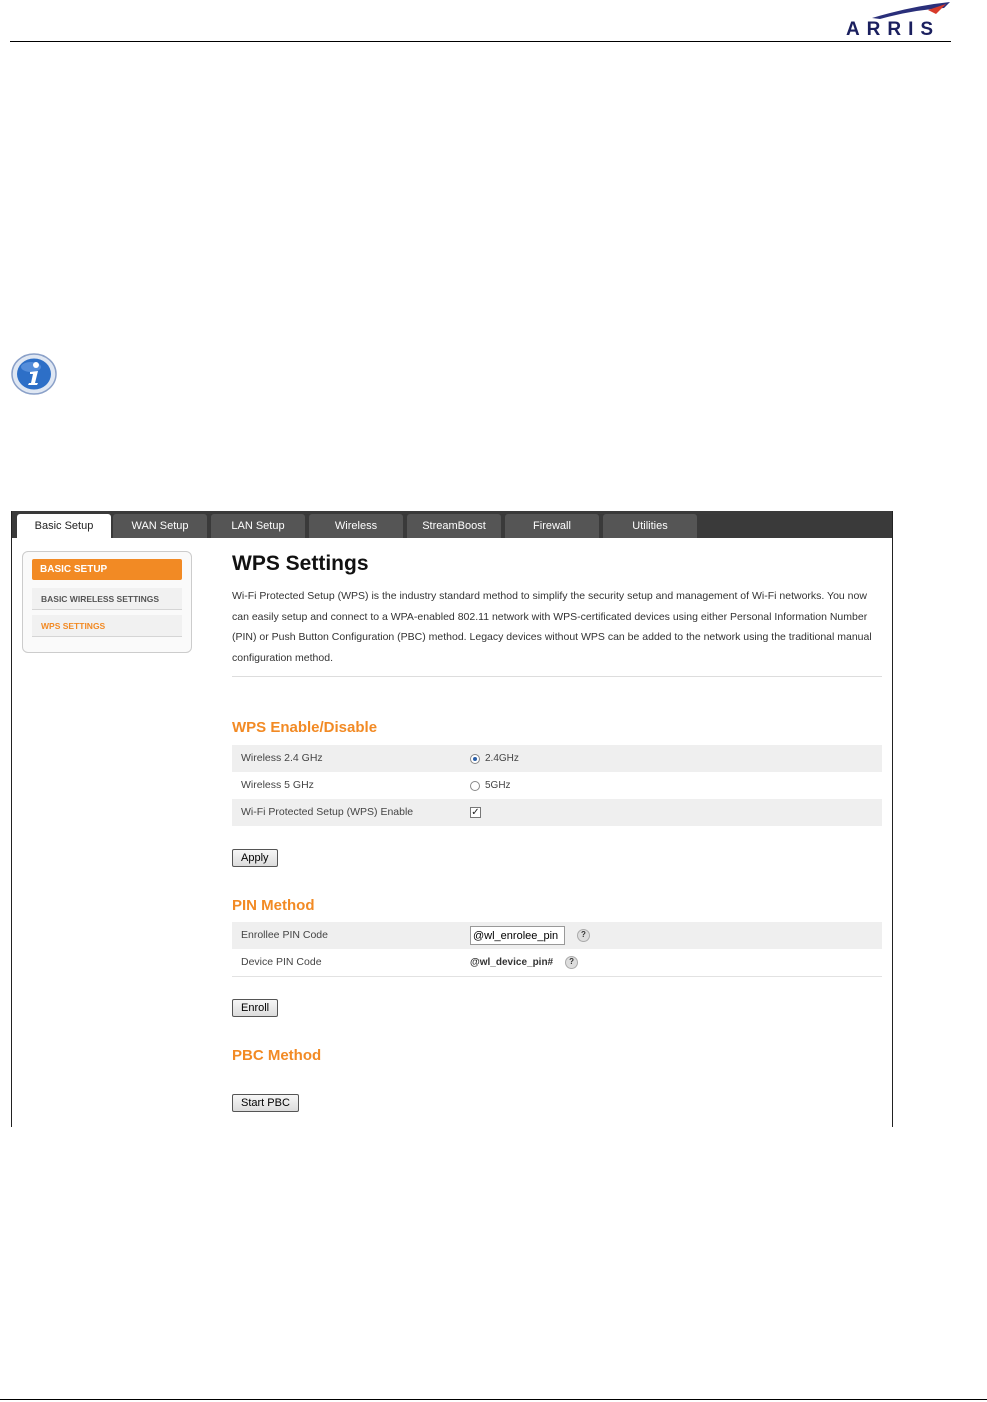  I want to click on radio-5ghz, so click(475, 785).